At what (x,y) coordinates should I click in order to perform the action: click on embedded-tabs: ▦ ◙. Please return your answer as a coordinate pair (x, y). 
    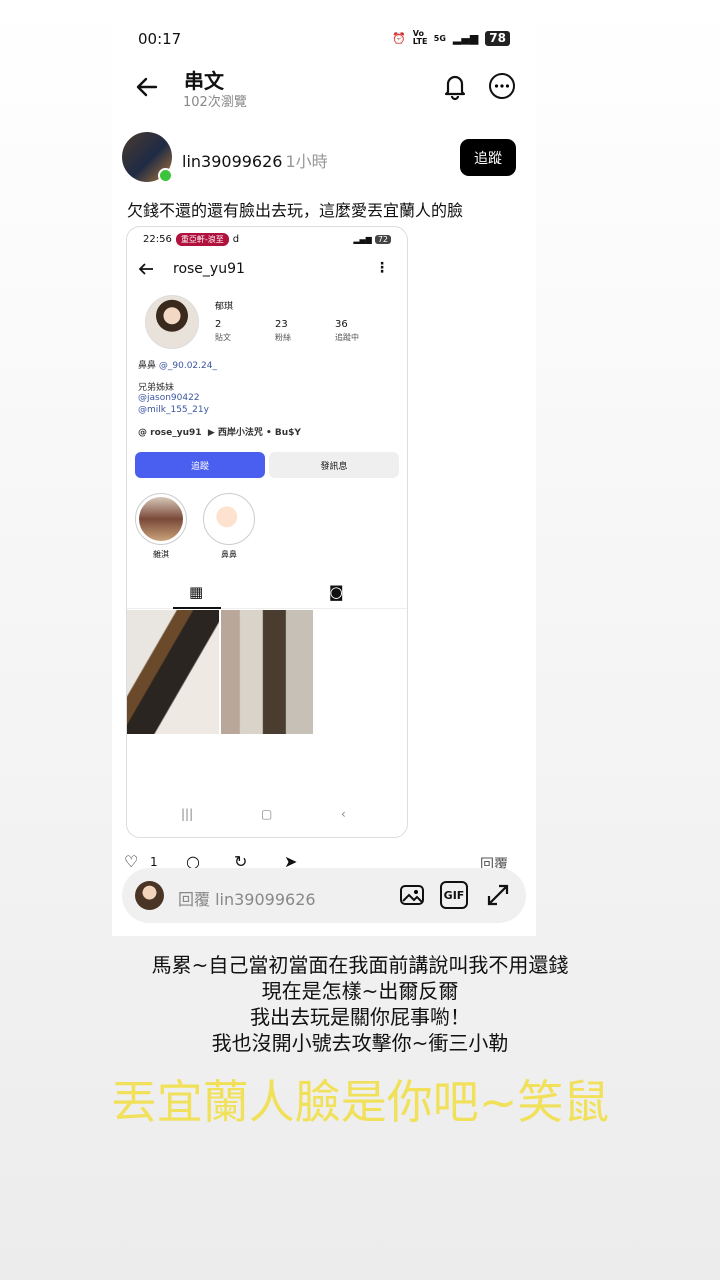
    Looking at the image, I should click on (267, 593).